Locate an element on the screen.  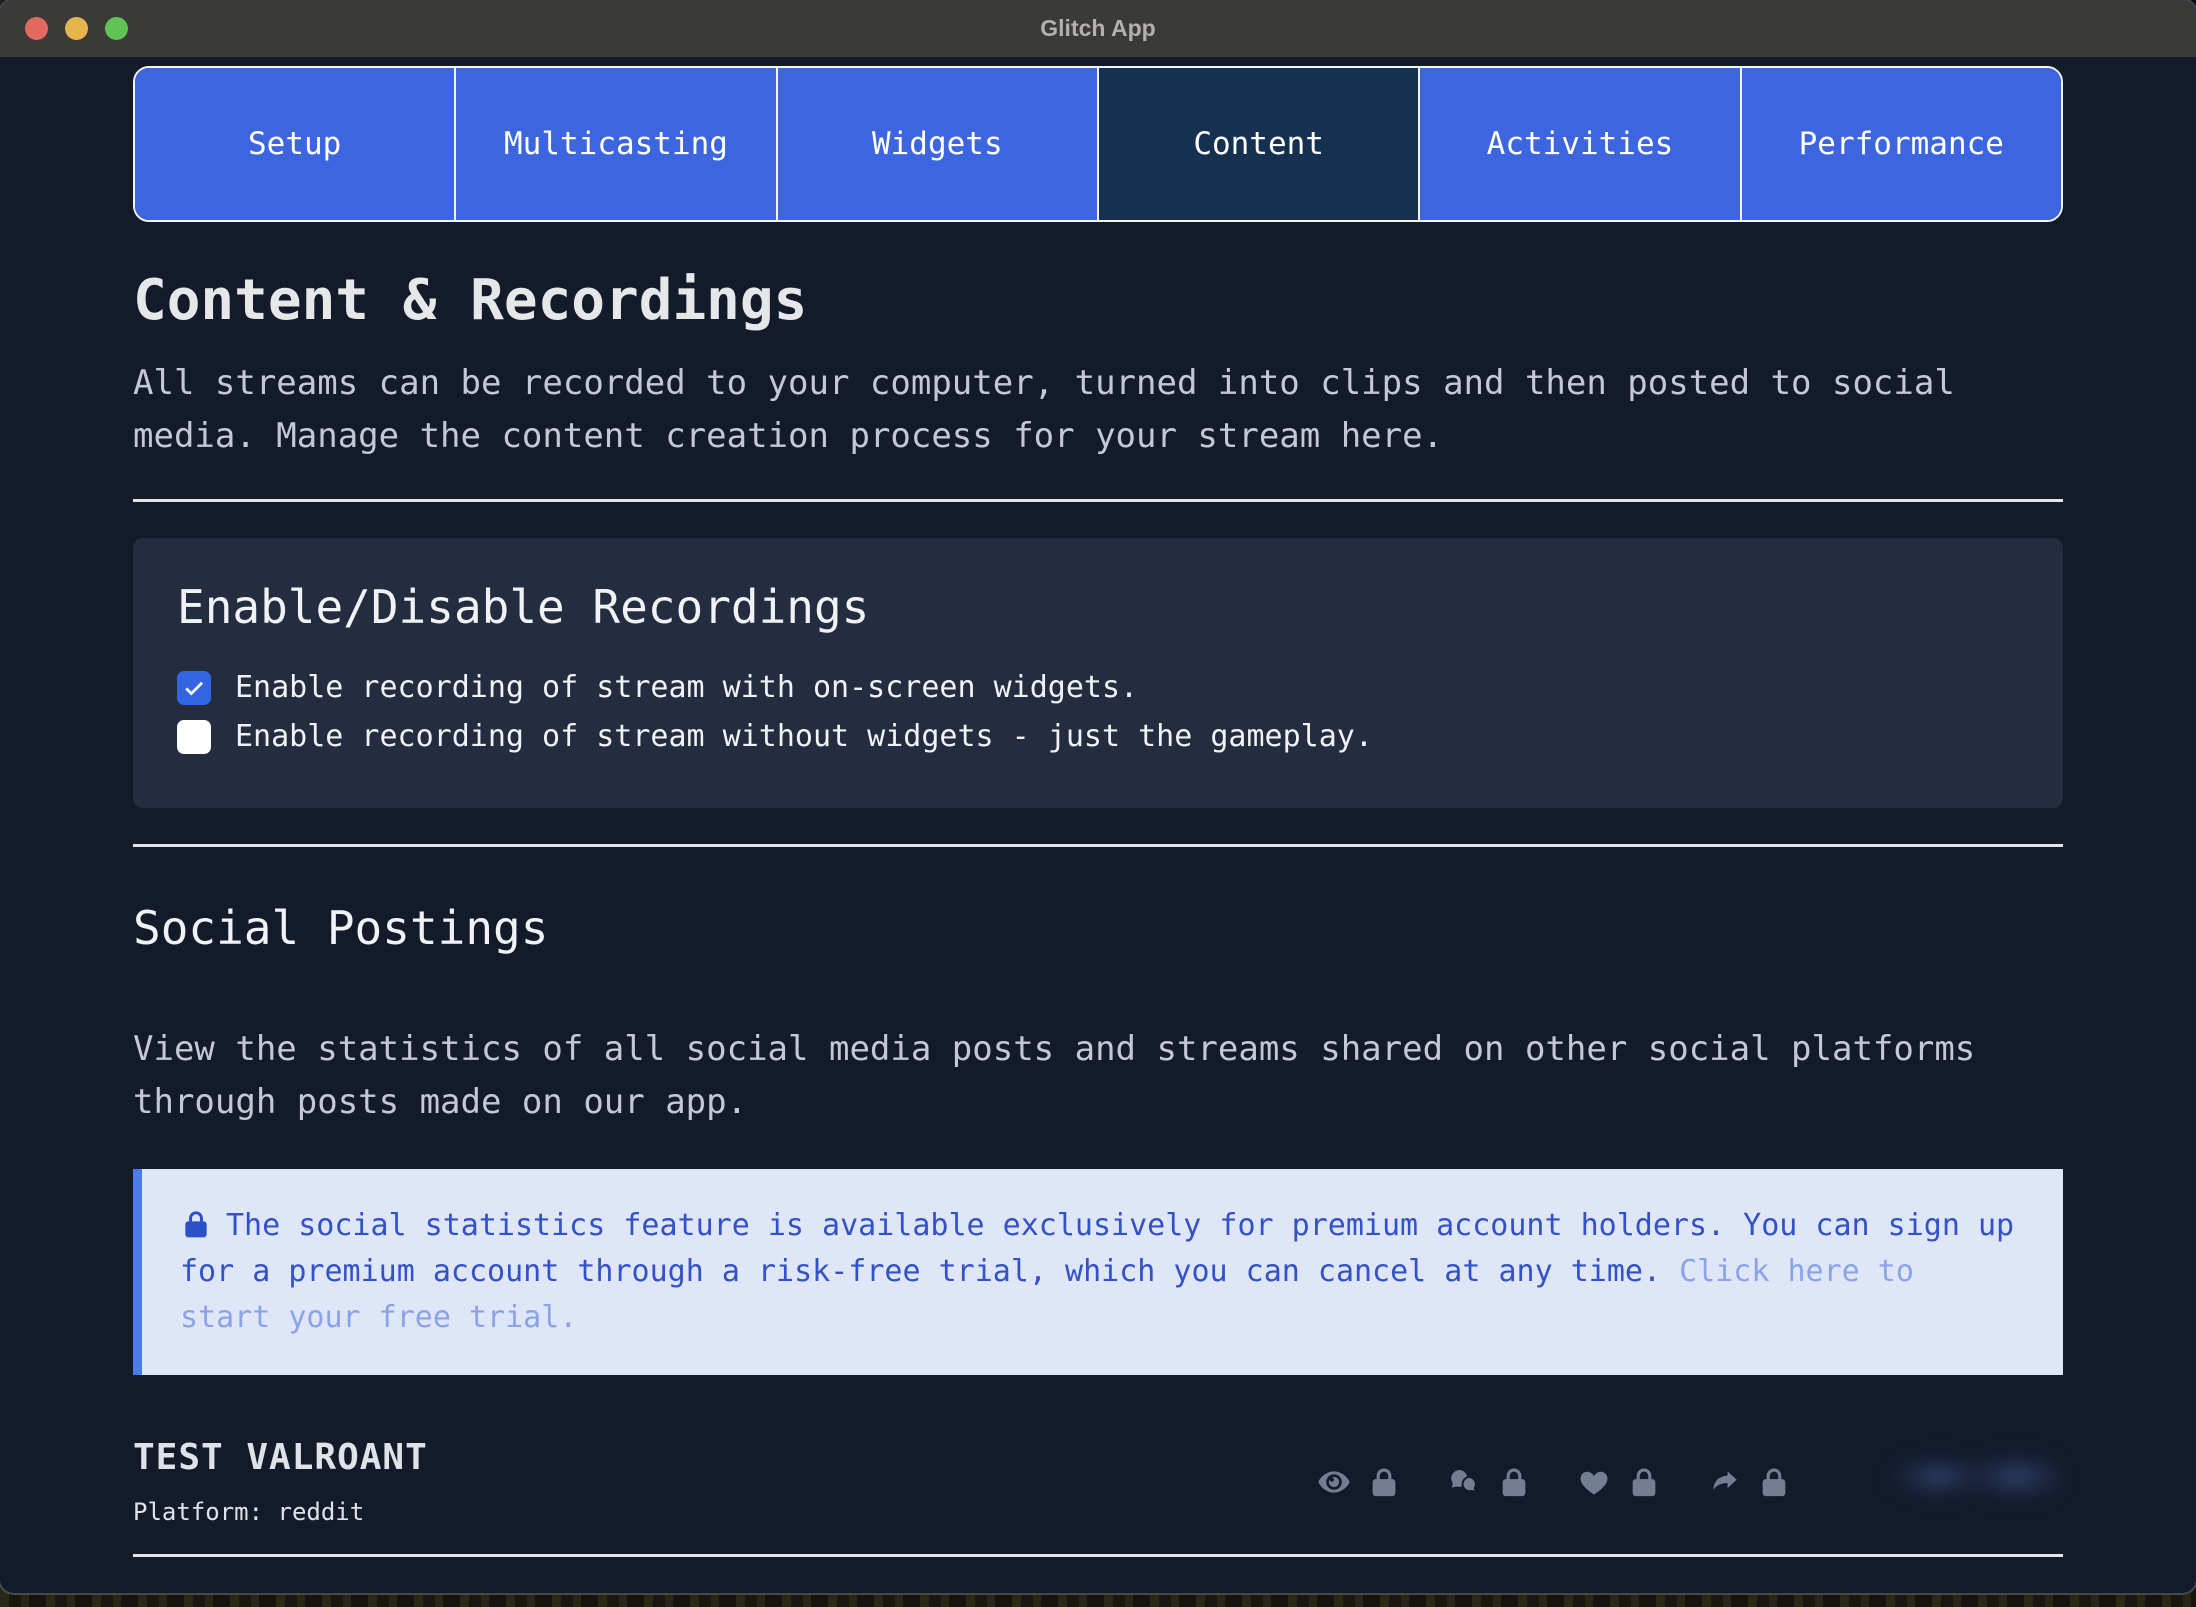
post-stats is located at coordinates (1690, 1481).